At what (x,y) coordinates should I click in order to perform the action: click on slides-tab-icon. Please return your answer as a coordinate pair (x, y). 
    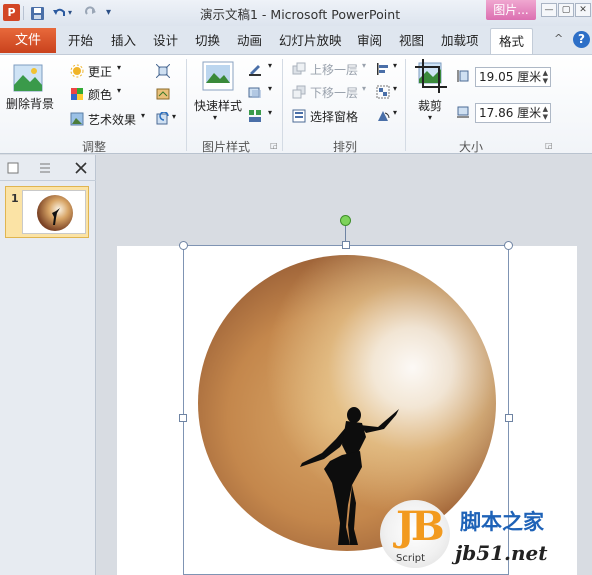
    Looking at the image, I should click on (13, 168).